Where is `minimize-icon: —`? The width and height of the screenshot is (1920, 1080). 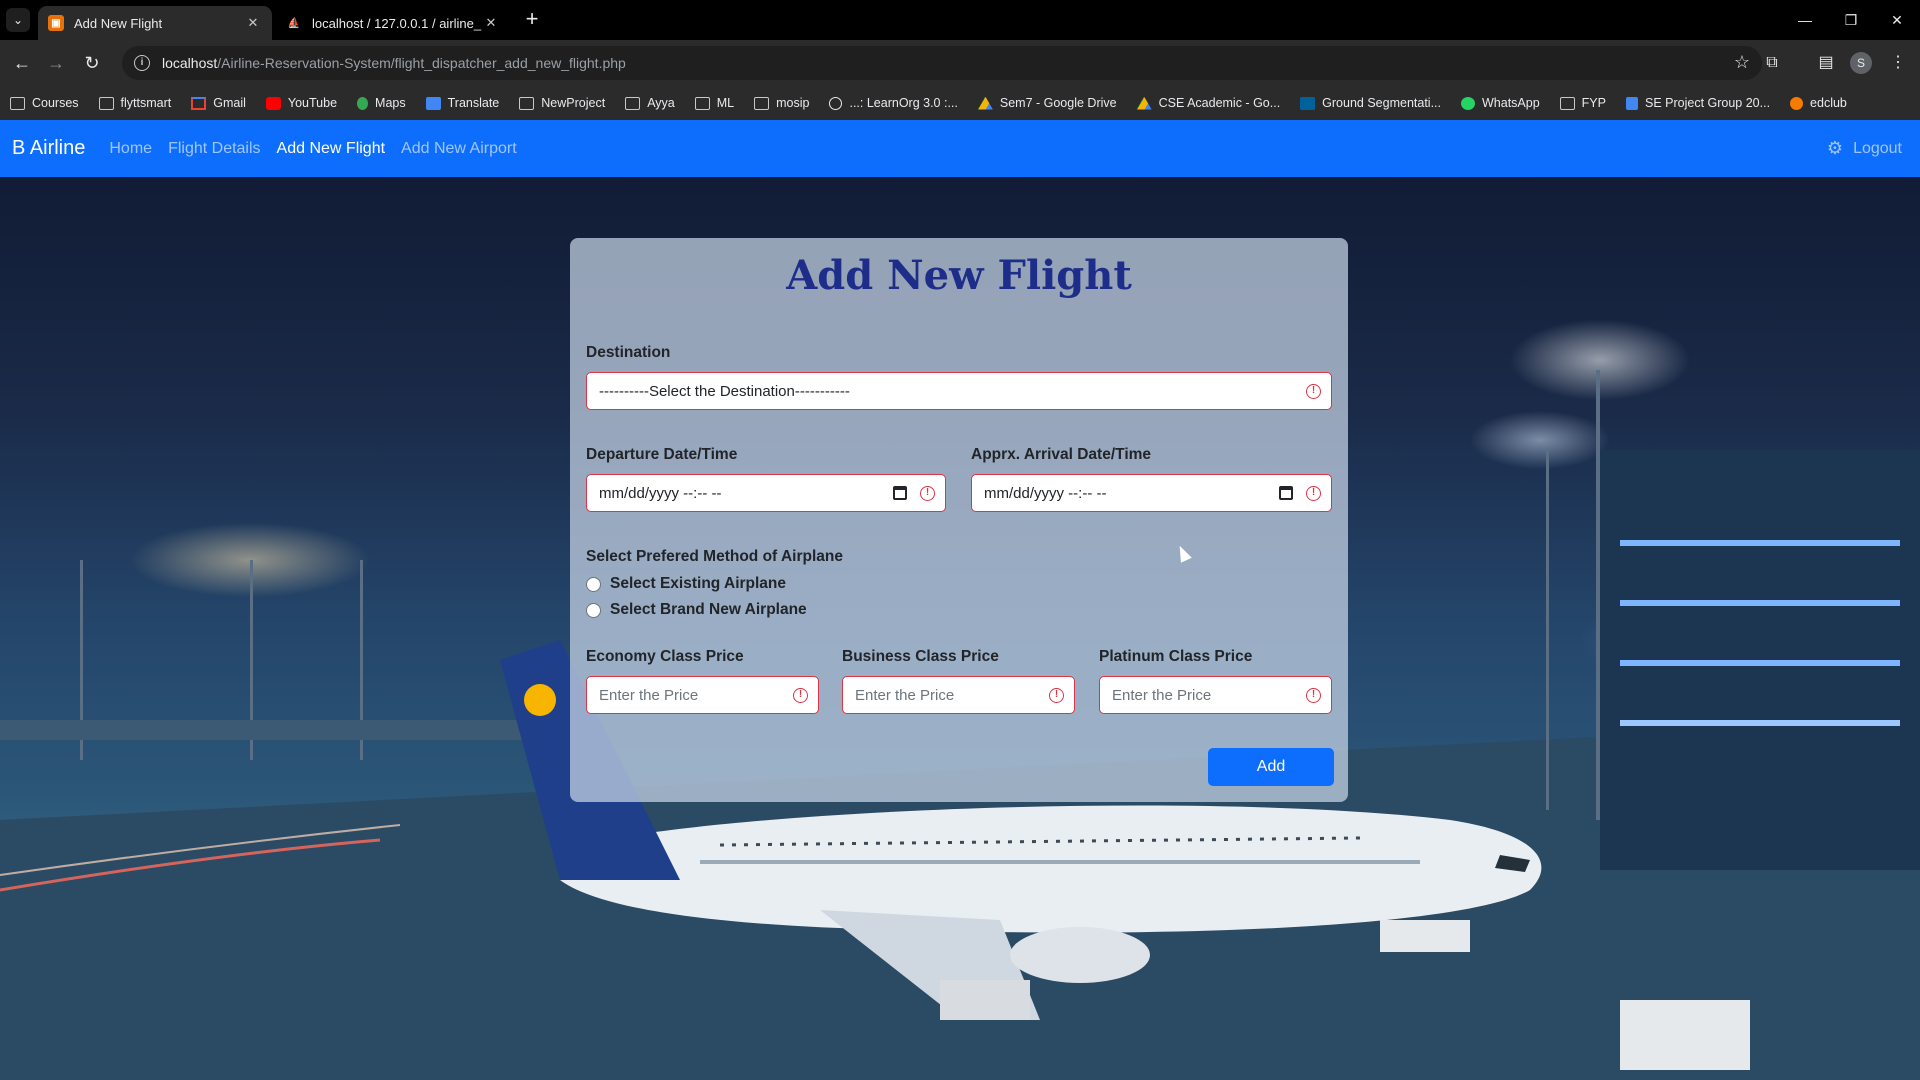 minimize-icon: — is located at coordinates (1805, 20).